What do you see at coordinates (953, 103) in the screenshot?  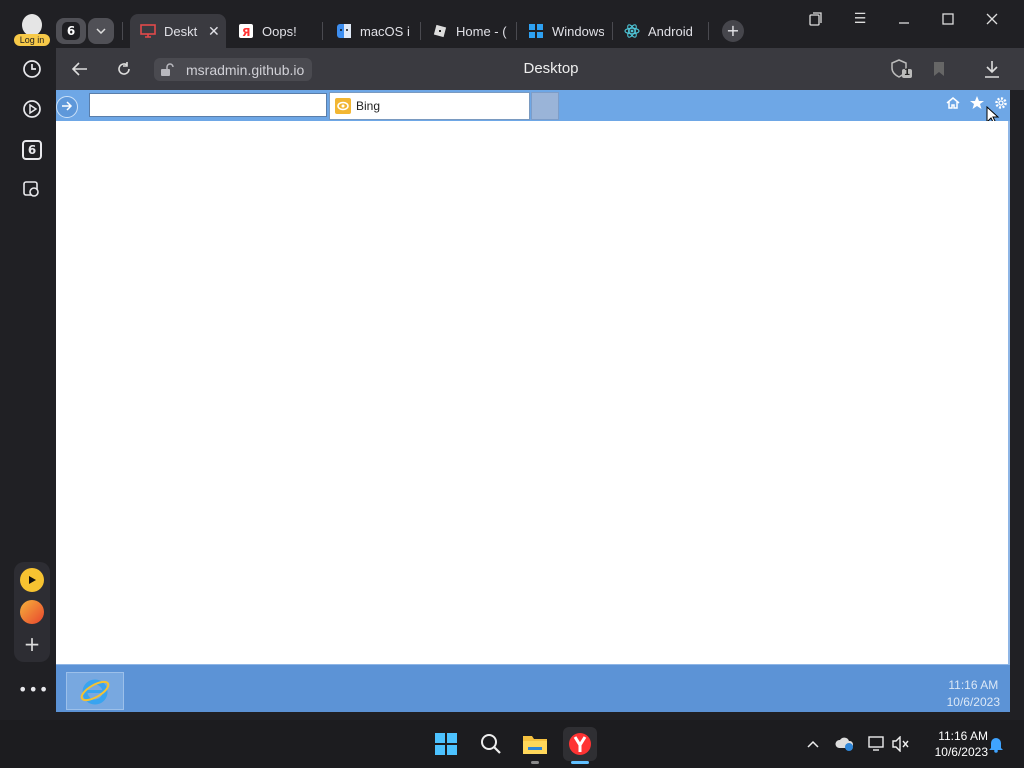 I see `home-icon` at bounding box center [953, 103].